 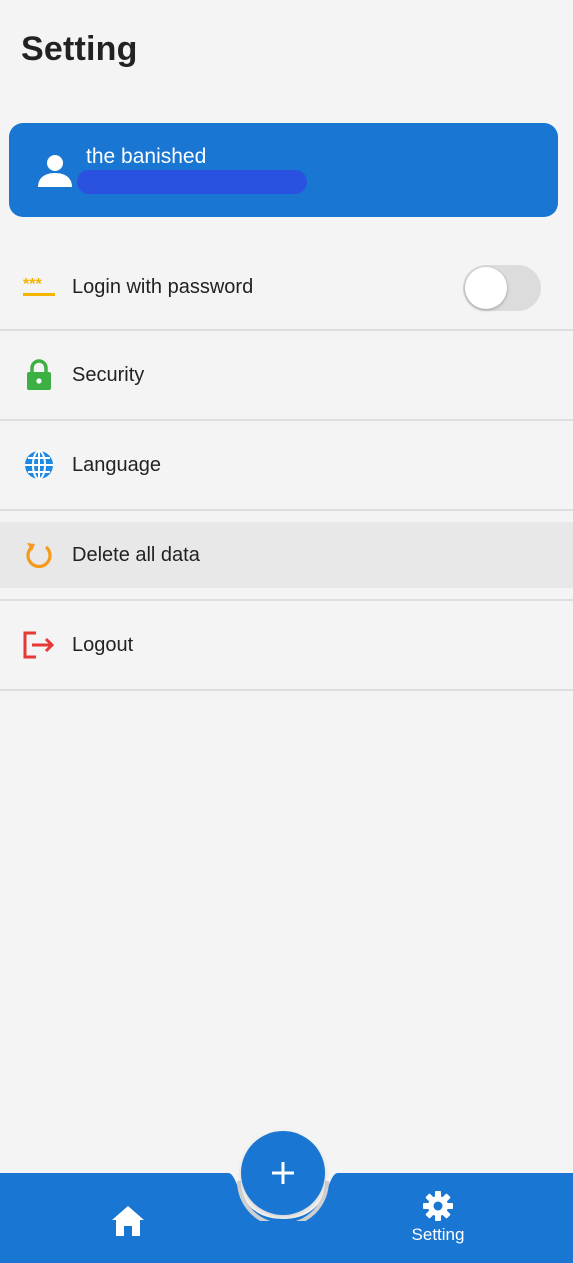 What do you see at coordinates (39, 555) in the screenshot?
I see `reset-icon` at bounding box center [39, 555].